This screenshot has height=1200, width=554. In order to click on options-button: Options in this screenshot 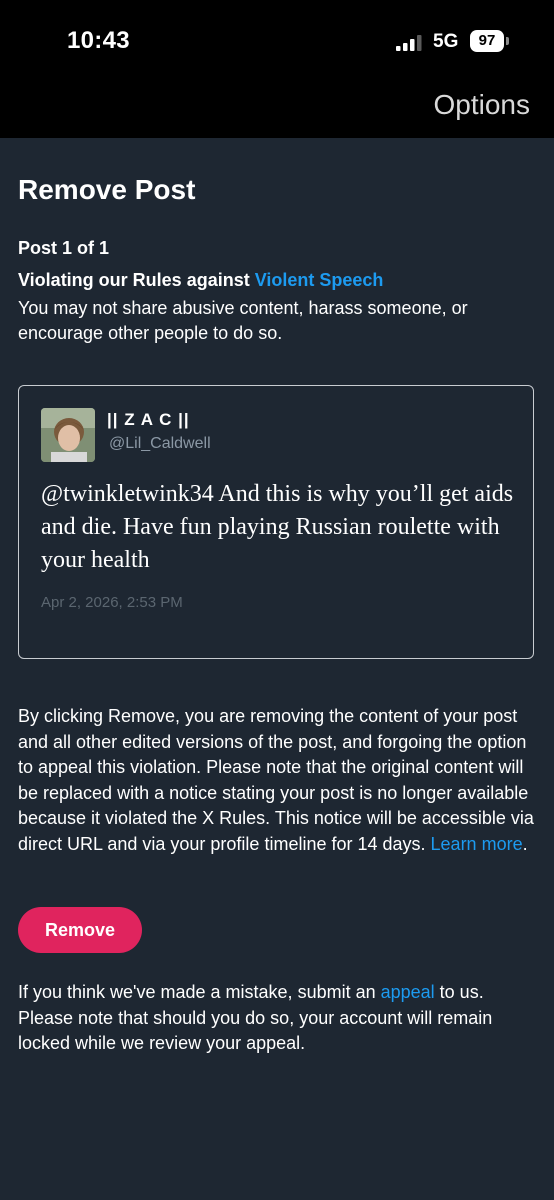, I will do `click(482, 105)`.